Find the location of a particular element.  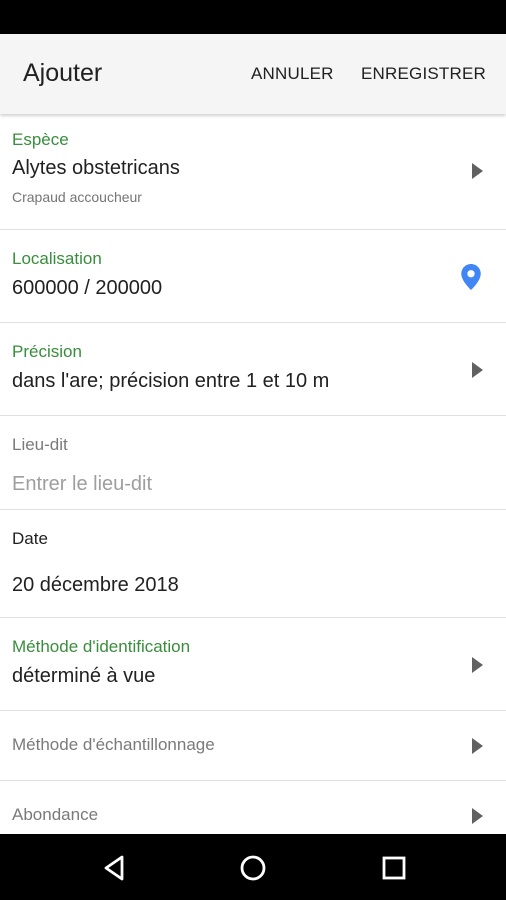

identification-method-field: Méthode d'identification déterminé à vue is located at coordinates (253, 664).